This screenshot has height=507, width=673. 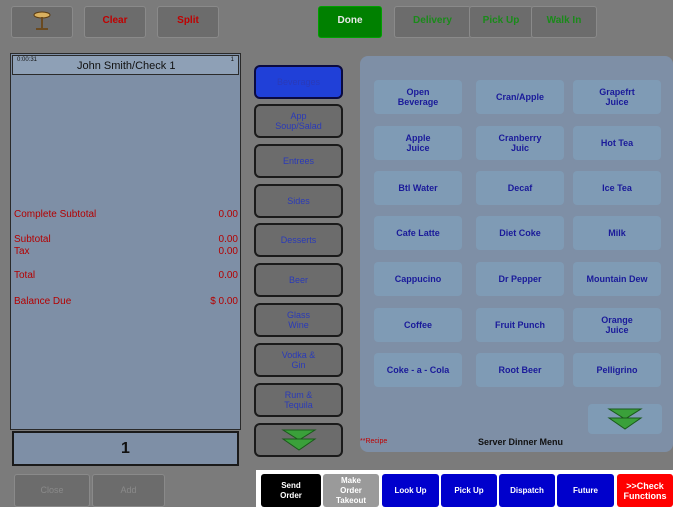 I want to click on menu-item: Diet Coke, so click(x=520, y=233).